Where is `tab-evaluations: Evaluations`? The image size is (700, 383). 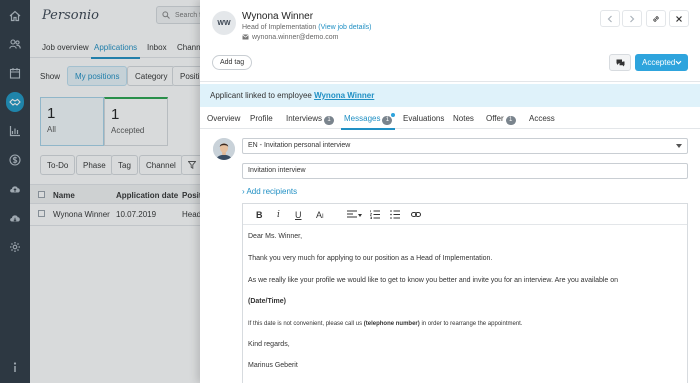
tab-evaluations: Evaluations is located at coordinates (423, 118).